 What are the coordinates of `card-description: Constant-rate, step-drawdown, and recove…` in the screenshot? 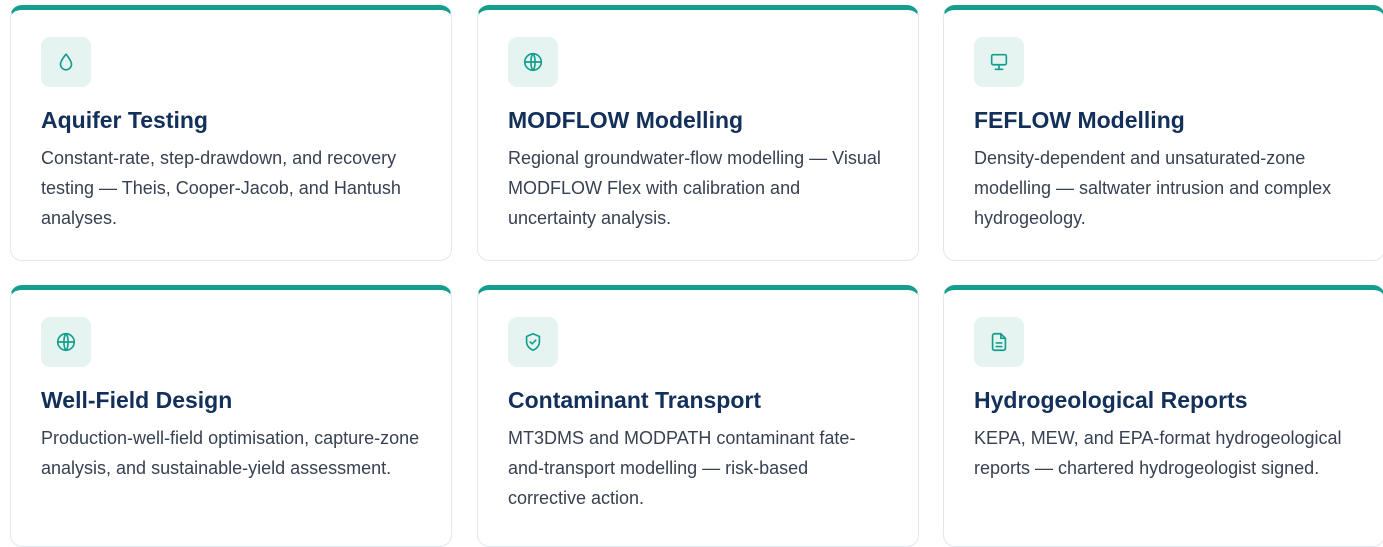 It's located at (221, 188).